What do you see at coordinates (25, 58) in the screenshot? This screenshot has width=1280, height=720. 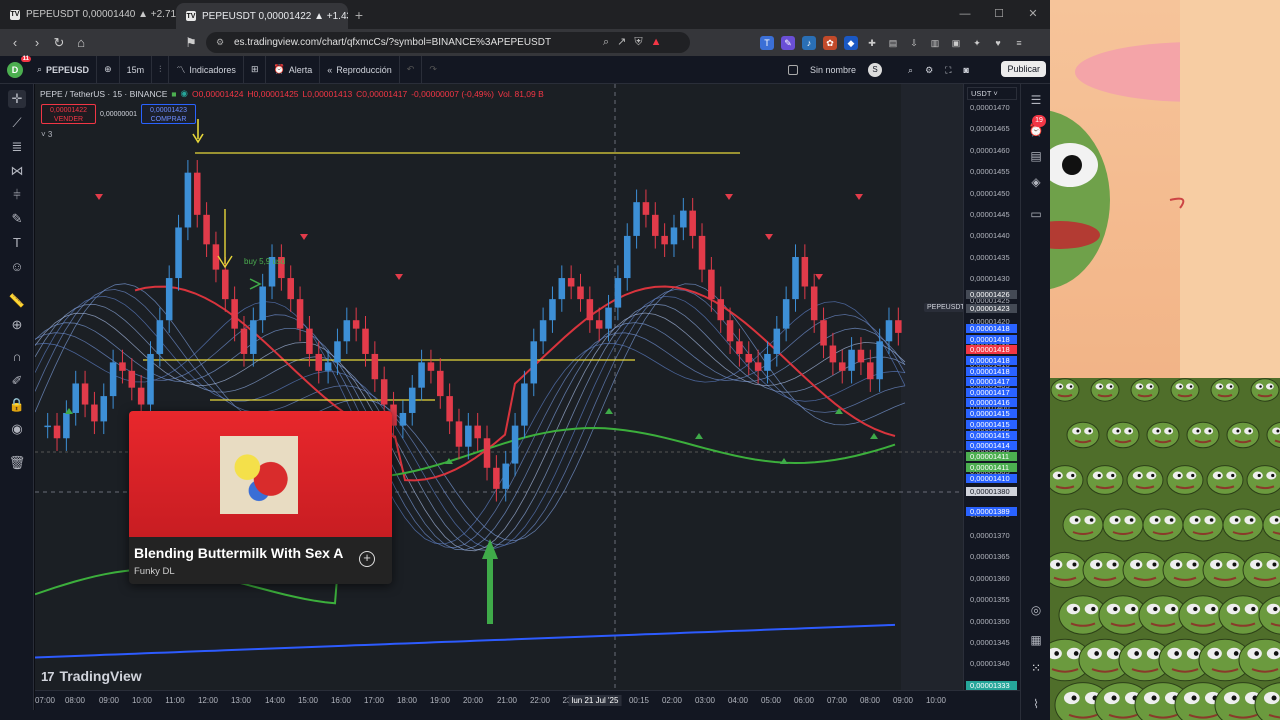 I see `notification-badge: 11` at bounding box center [25, 58].